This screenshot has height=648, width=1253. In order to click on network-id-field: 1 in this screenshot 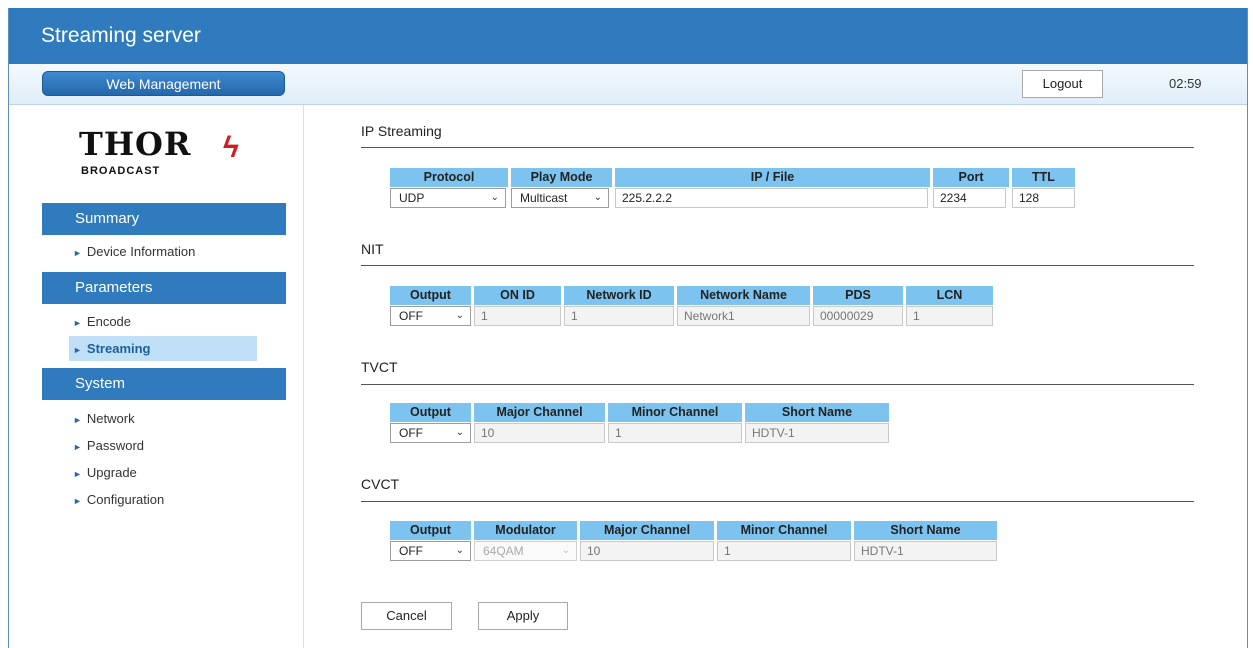, I will do `click(619, 316)`.